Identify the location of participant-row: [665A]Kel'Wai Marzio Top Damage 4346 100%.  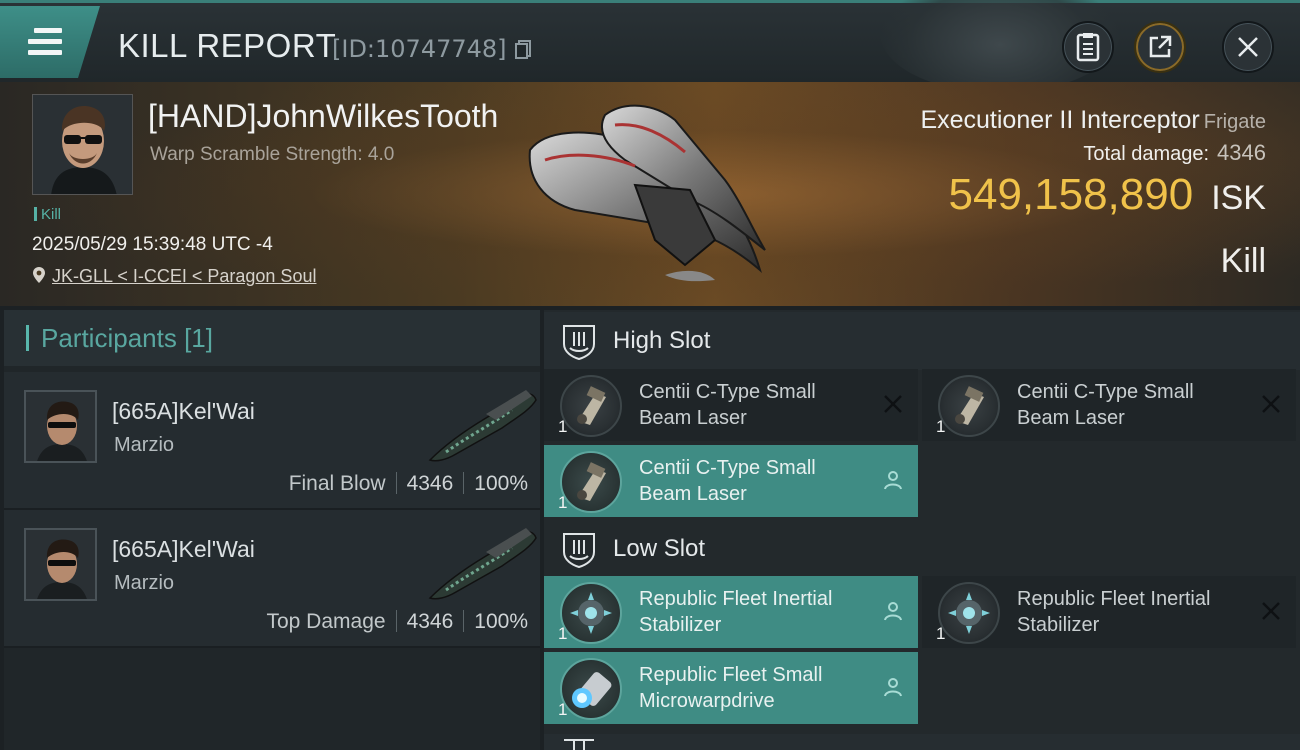
(272, 579).